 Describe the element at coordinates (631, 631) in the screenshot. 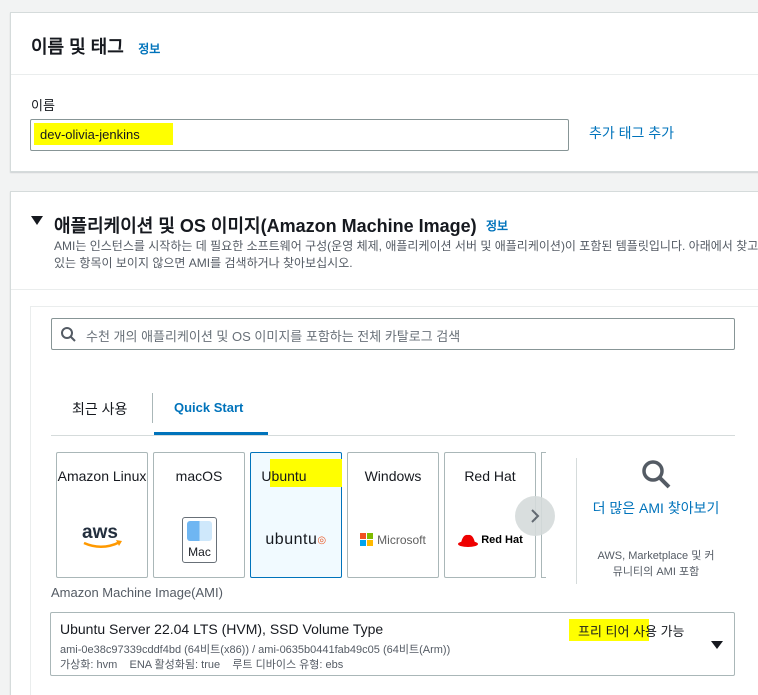

I see `free-tier-badge: 프리 티어 사용 가능` at that location.